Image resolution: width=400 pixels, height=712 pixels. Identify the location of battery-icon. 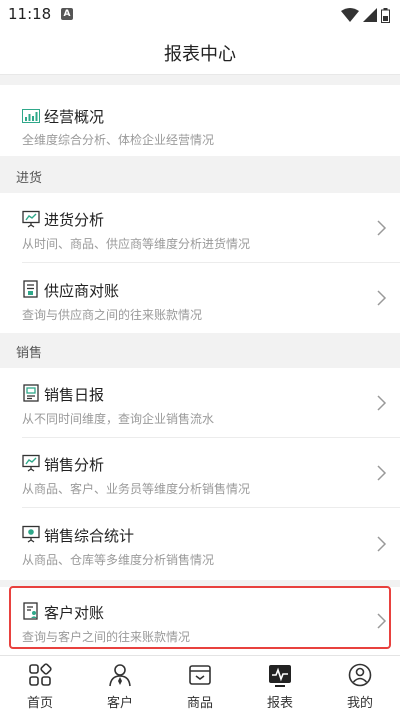
(385, 15).